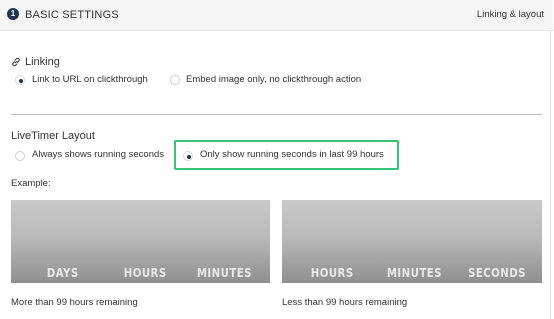  What do you see at coordinates (276, 114) in the screenshot?
I see `section-divider` at bounding box center [276, 114].